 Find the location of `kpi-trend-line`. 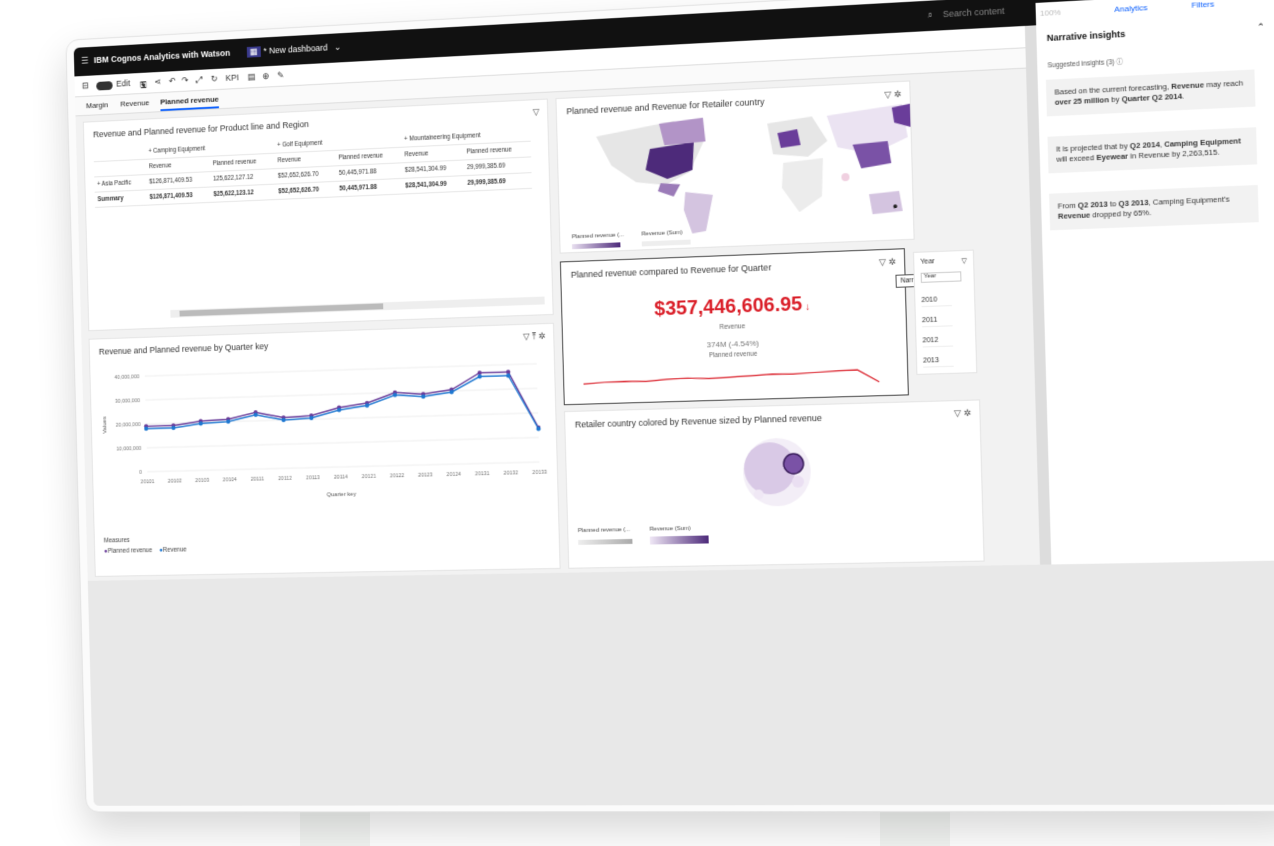

kpi-trend-line is located at coordinates (731, 379).